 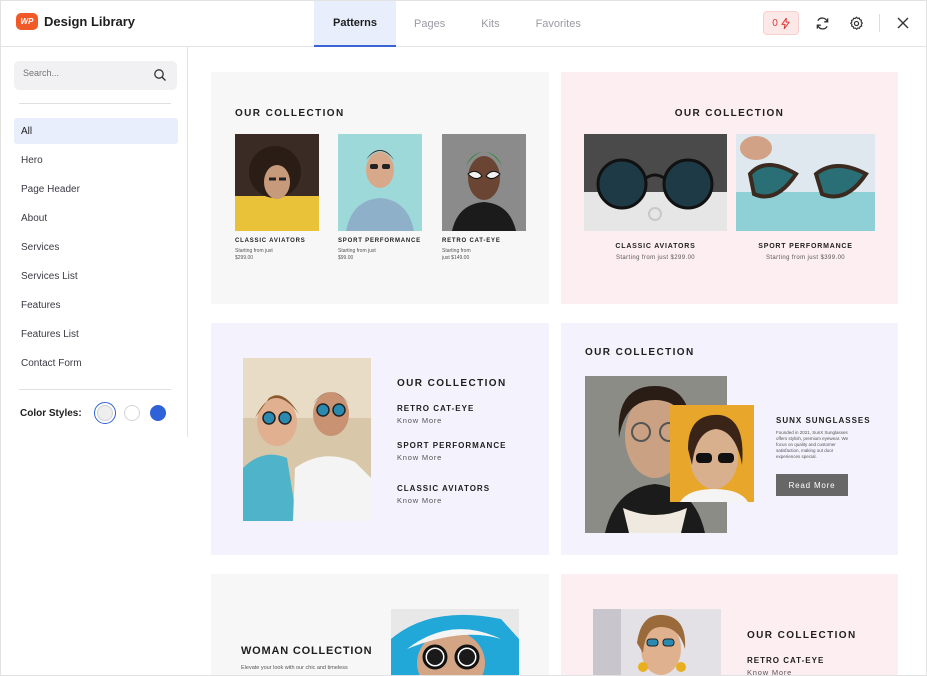 I want to click on sidebar-item-all: All, so click(x=96, y=131).